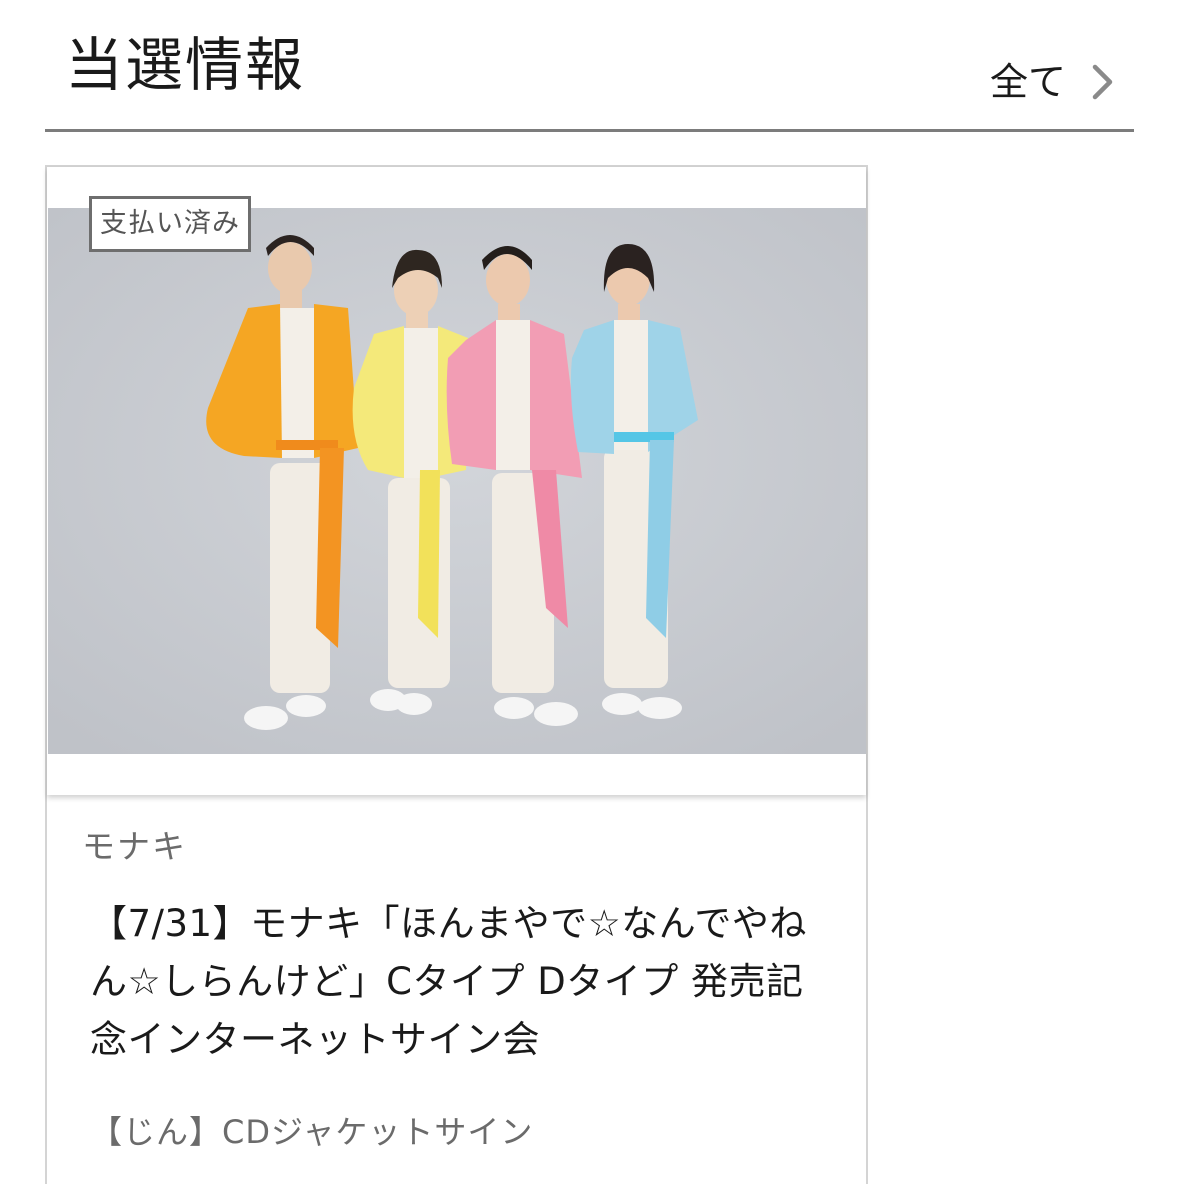  What do you see at coordinates (170, 224) in the screenshot?
I see `status-badge: 支払い済み` at bounding box center [170, 224].